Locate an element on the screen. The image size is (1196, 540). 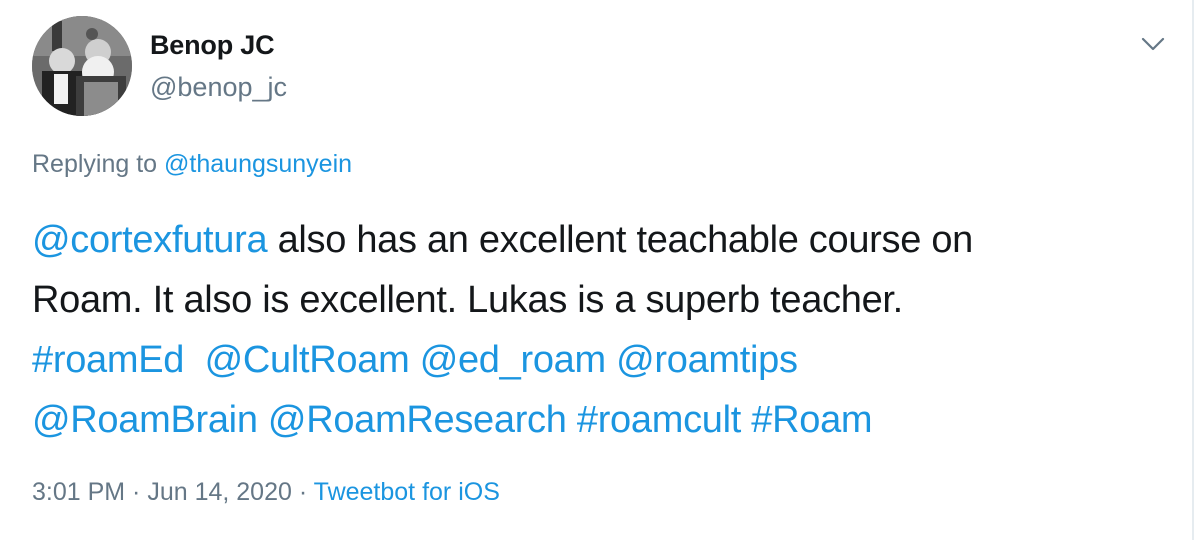
replying-prefix: Replying to is located at coordinates (98, 164).